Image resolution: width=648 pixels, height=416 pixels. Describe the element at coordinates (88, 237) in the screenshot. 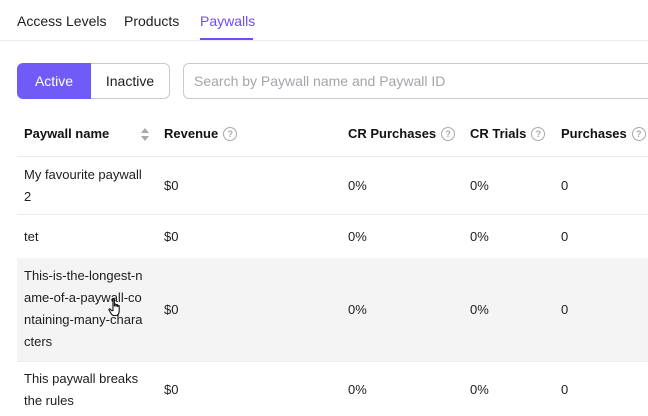

I see `paywall-name-cell: tet` at that location.